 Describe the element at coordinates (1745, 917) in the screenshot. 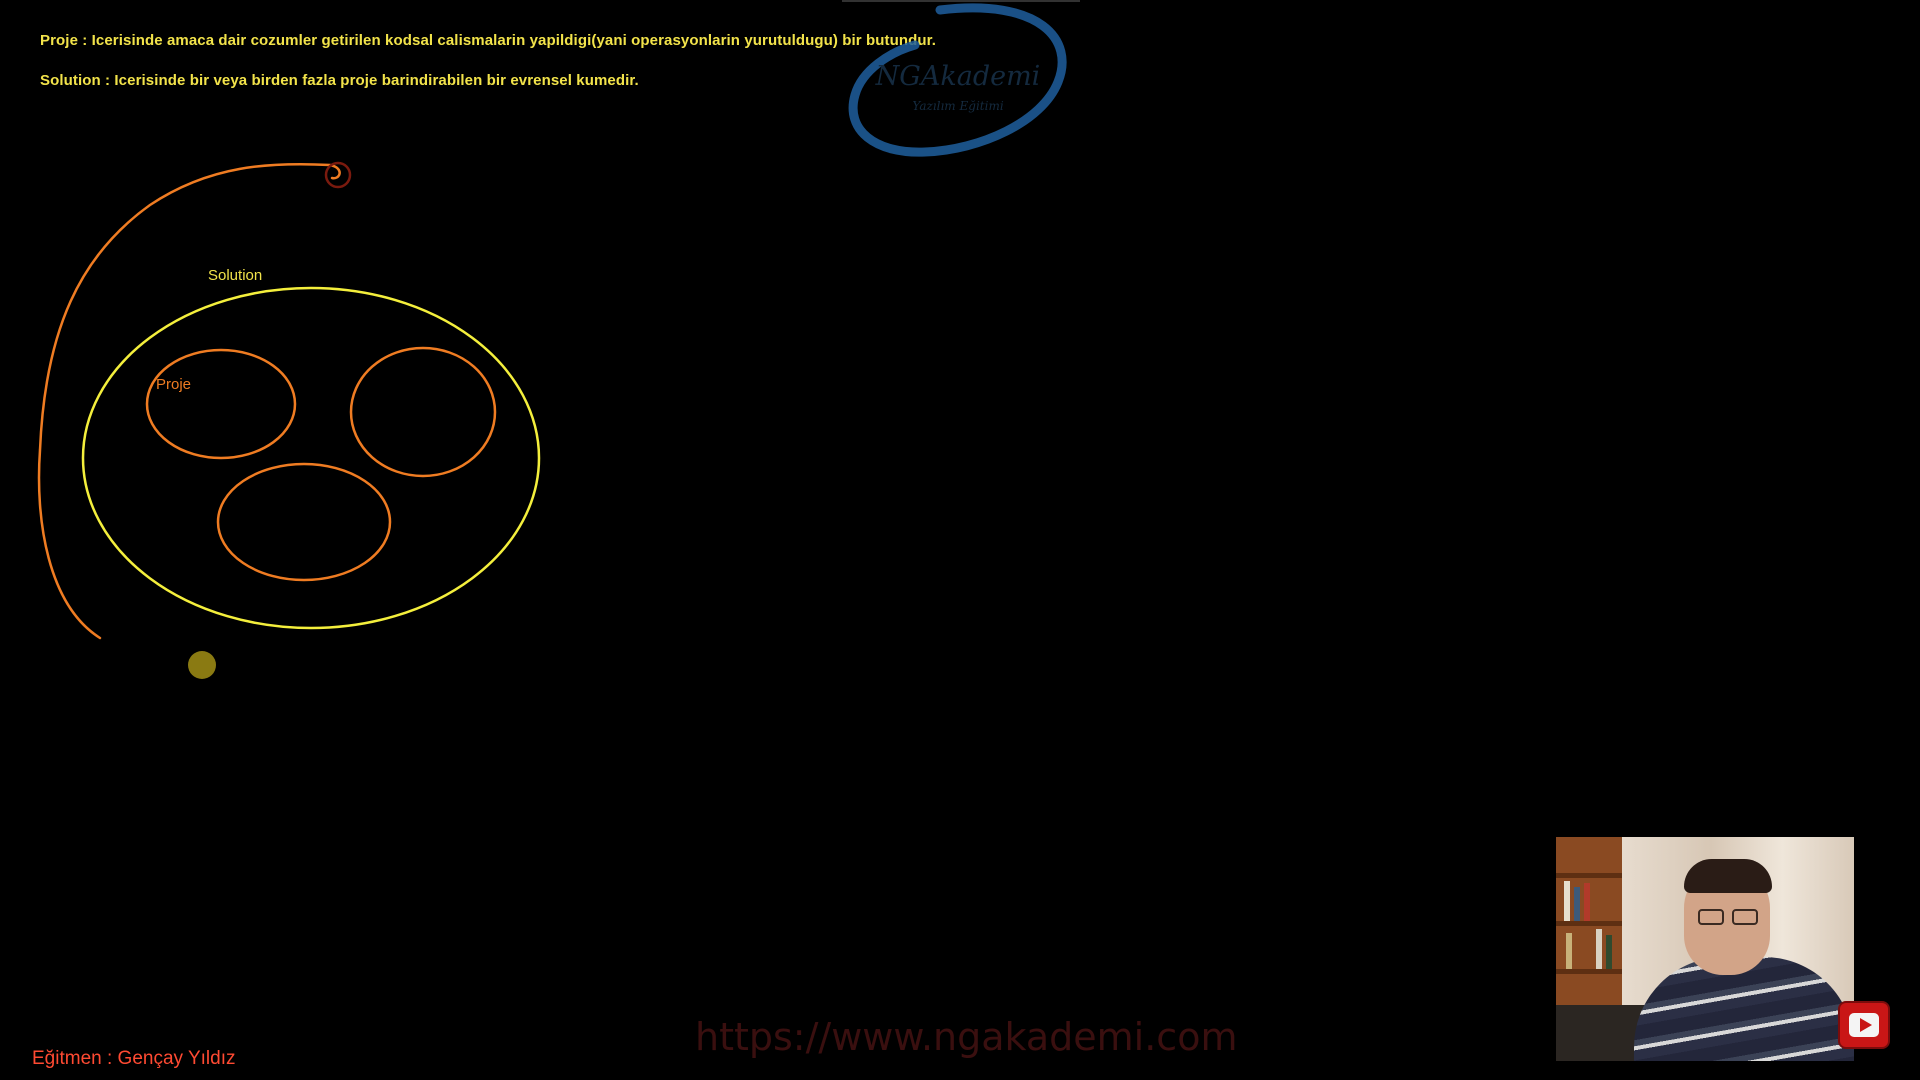

I see `webcam-glasses-right` at that location.